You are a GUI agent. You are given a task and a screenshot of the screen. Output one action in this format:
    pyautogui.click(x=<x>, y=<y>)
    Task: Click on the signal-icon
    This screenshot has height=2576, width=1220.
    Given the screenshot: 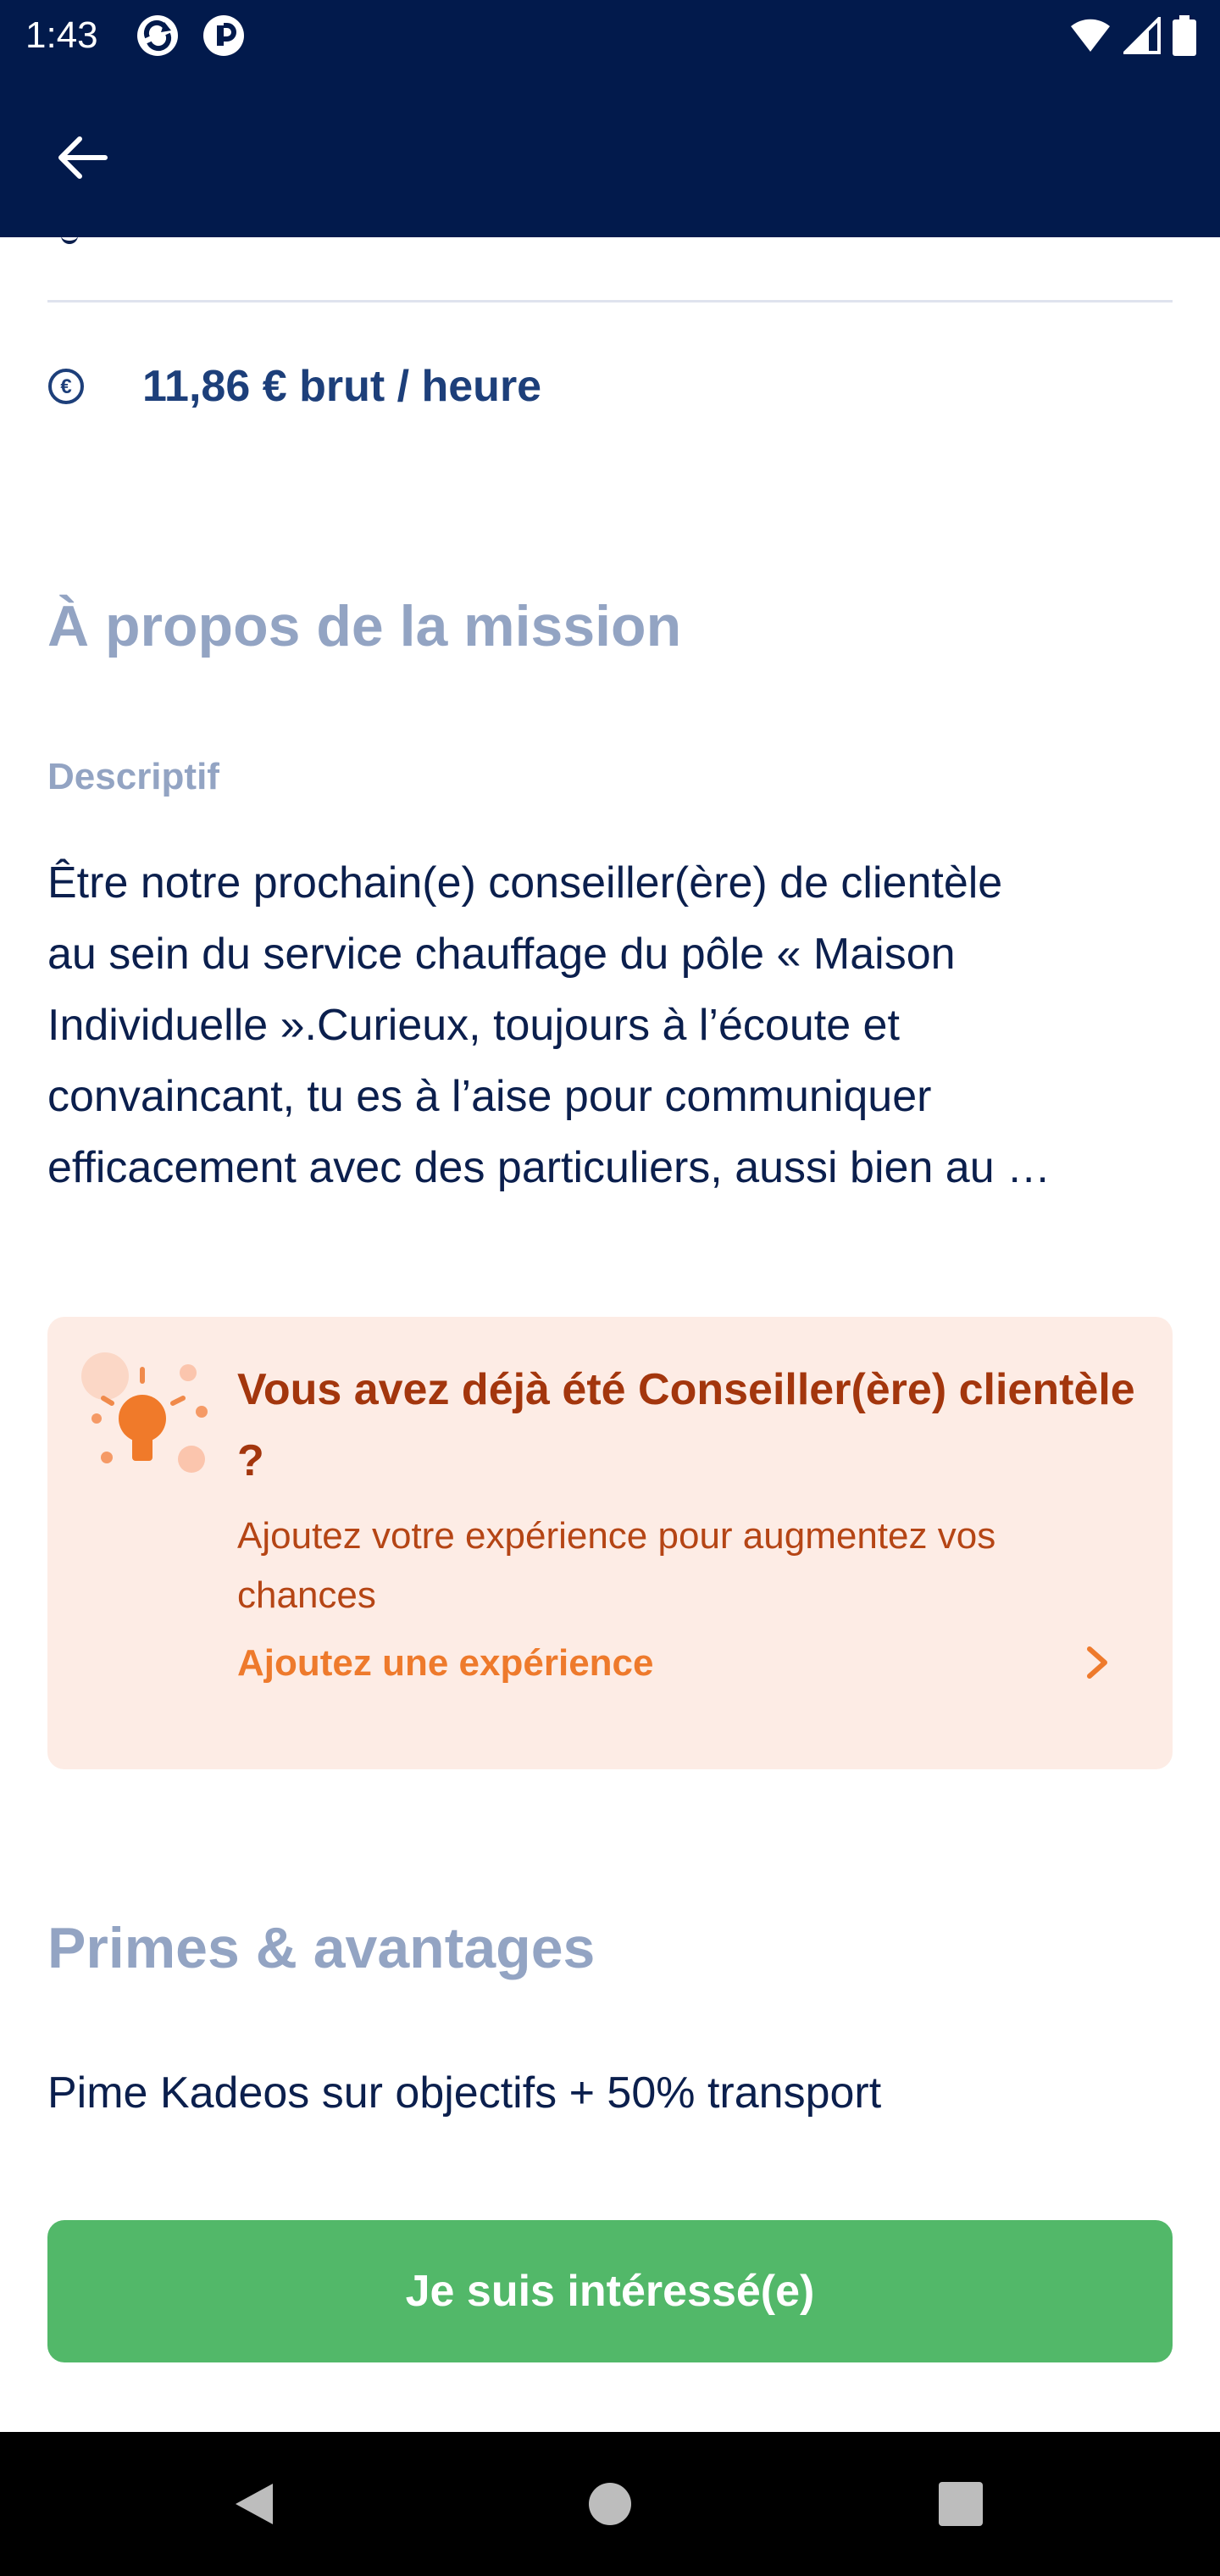 What is the action you would take?
    pyautogui.click(x=1142, y=35)
    